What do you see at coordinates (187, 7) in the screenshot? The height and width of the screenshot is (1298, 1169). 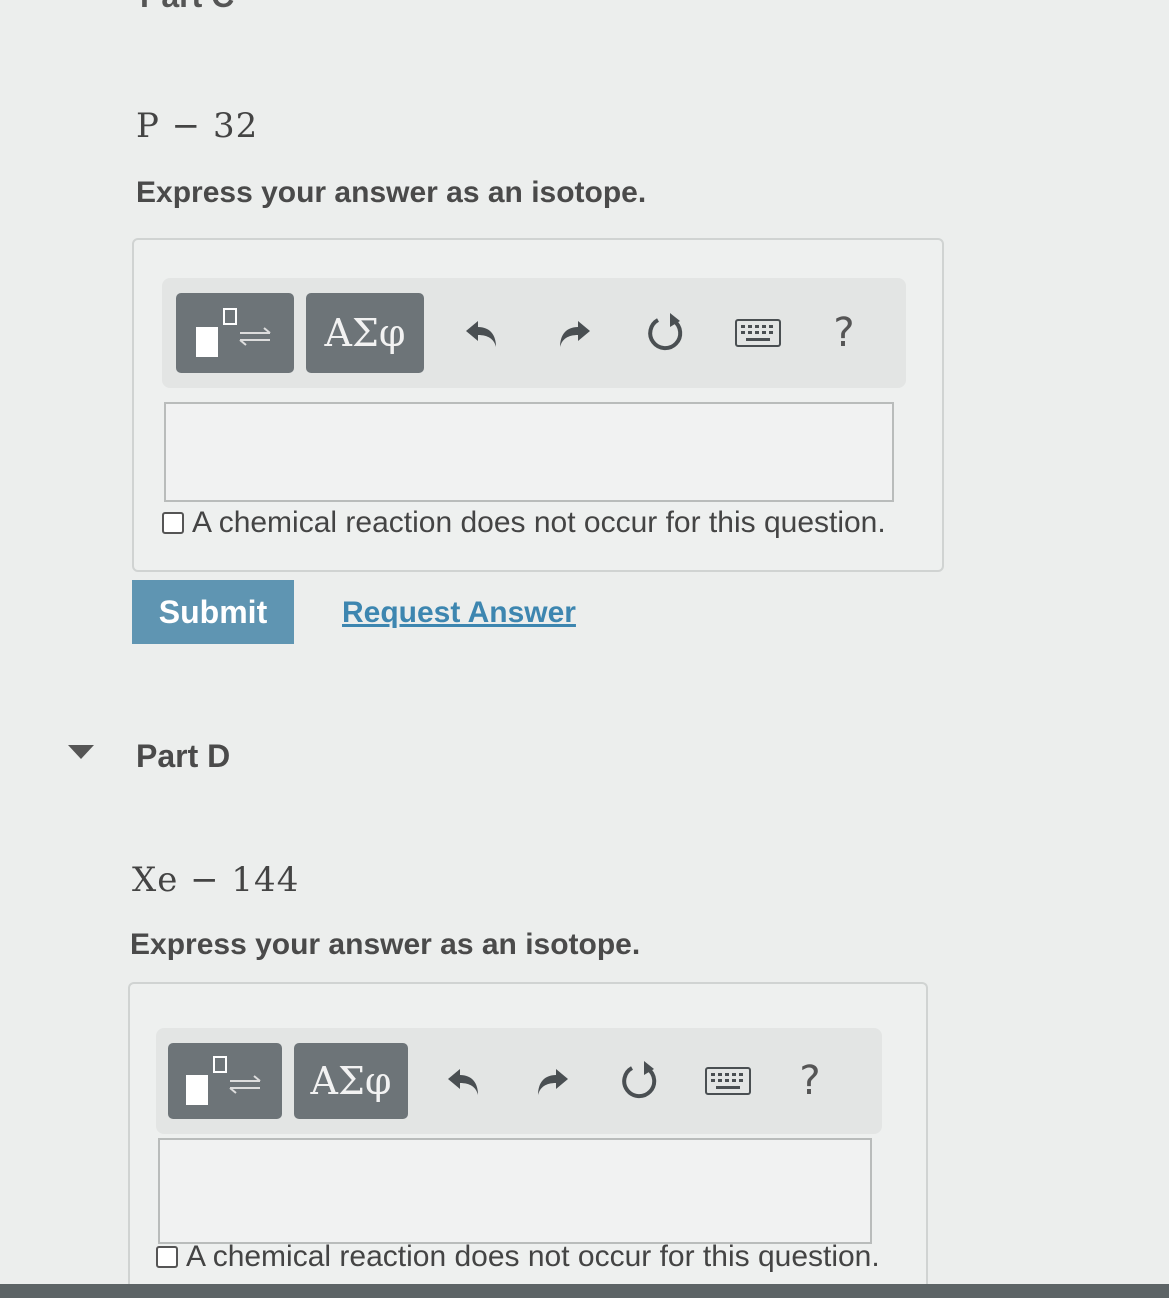 I see `part-c-title: Part C` at bounding box center [187, 7].